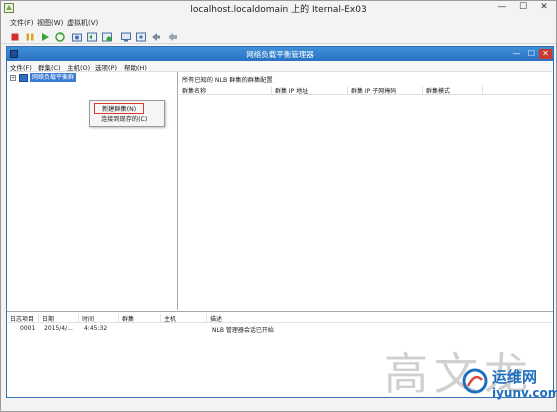 The height and width of the screenshot is (412, 557). I want to click on log-table-header: 日志项目 日期 时间 群集 主机 描述, so click(280, 318).